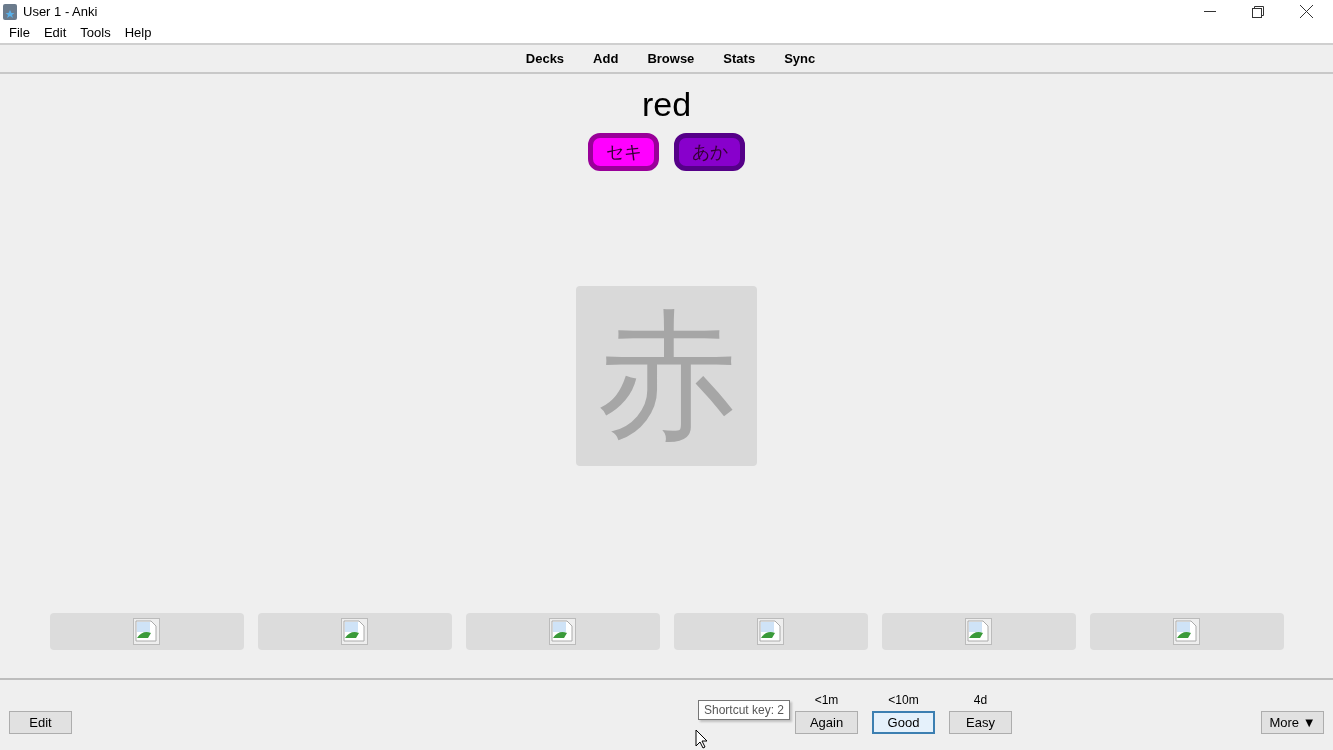 Image resolution: width=1333 pixels, height=750 pixels. Describe the element at coordinates (606, 58) in the screenshot. I see `toolbar-link: Add` at that location.